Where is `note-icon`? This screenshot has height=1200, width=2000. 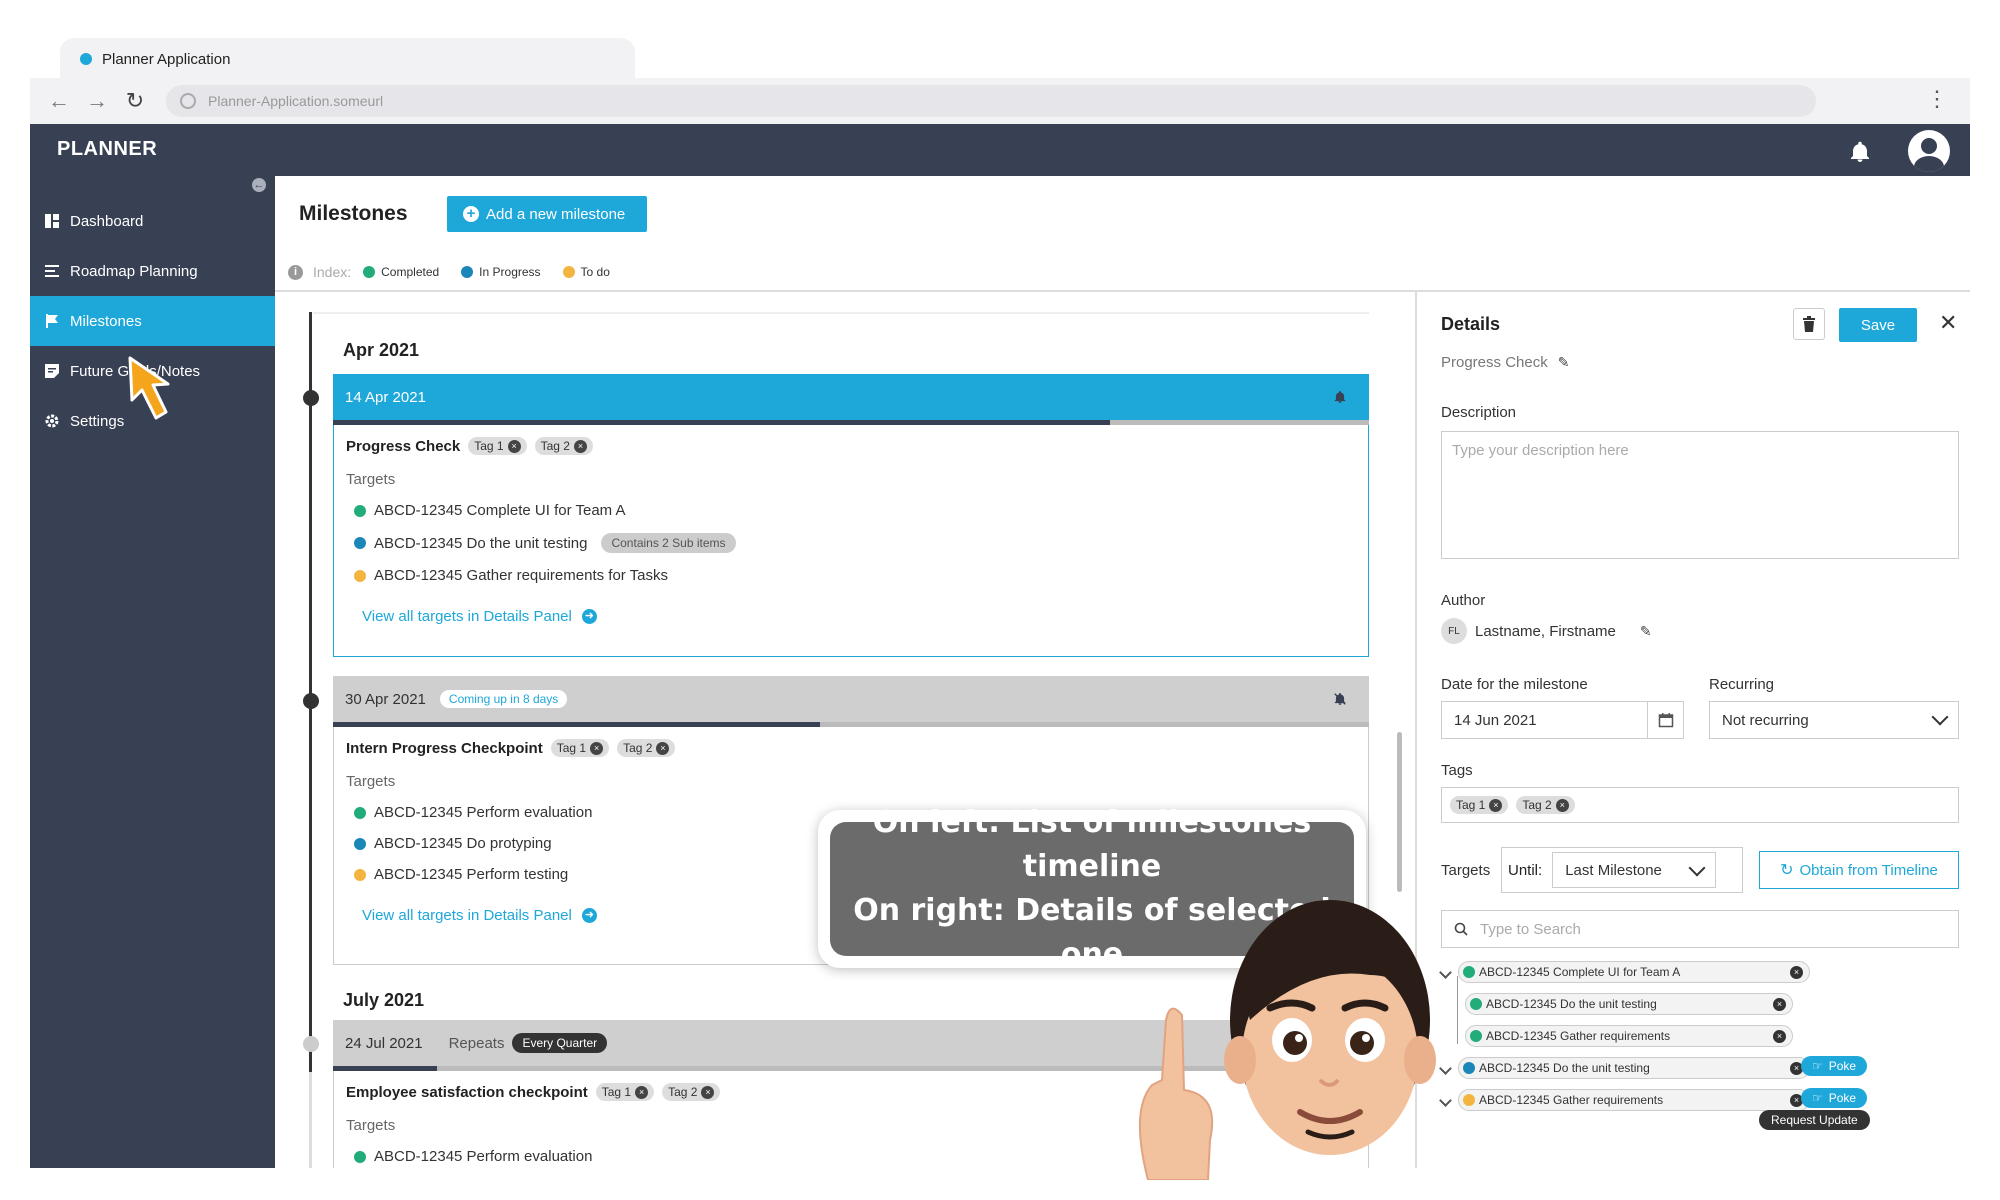 note-icon is located at coordinates (52, 371).